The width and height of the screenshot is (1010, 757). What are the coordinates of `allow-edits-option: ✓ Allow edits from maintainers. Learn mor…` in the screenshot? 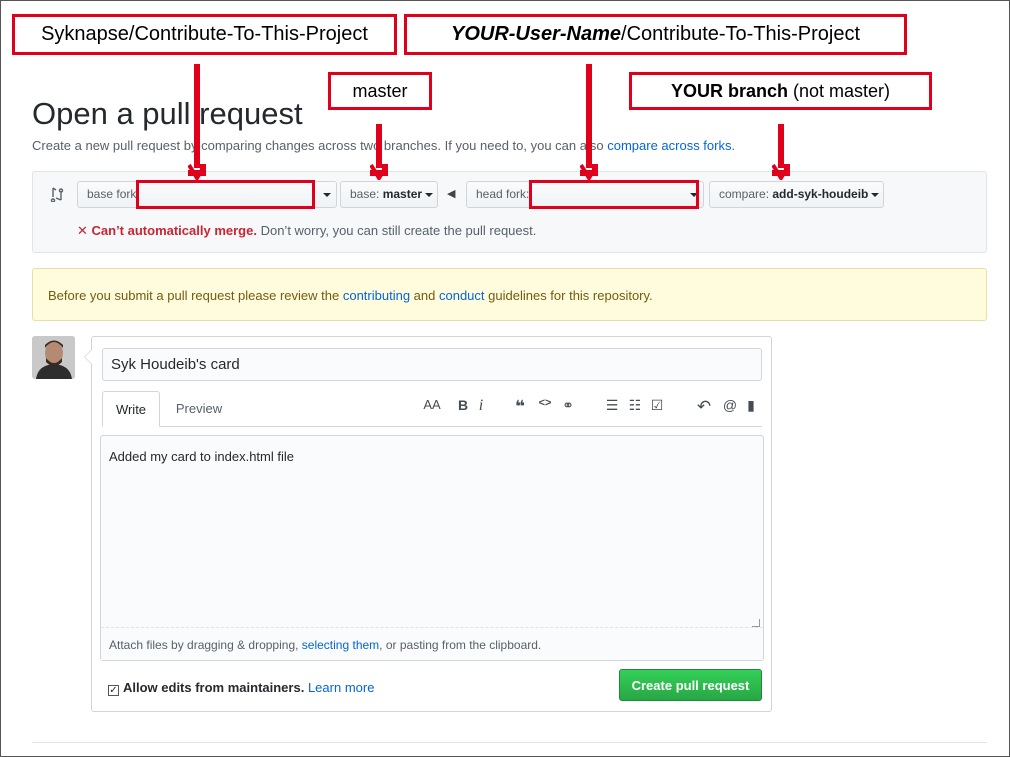 It's located at (241, 688).